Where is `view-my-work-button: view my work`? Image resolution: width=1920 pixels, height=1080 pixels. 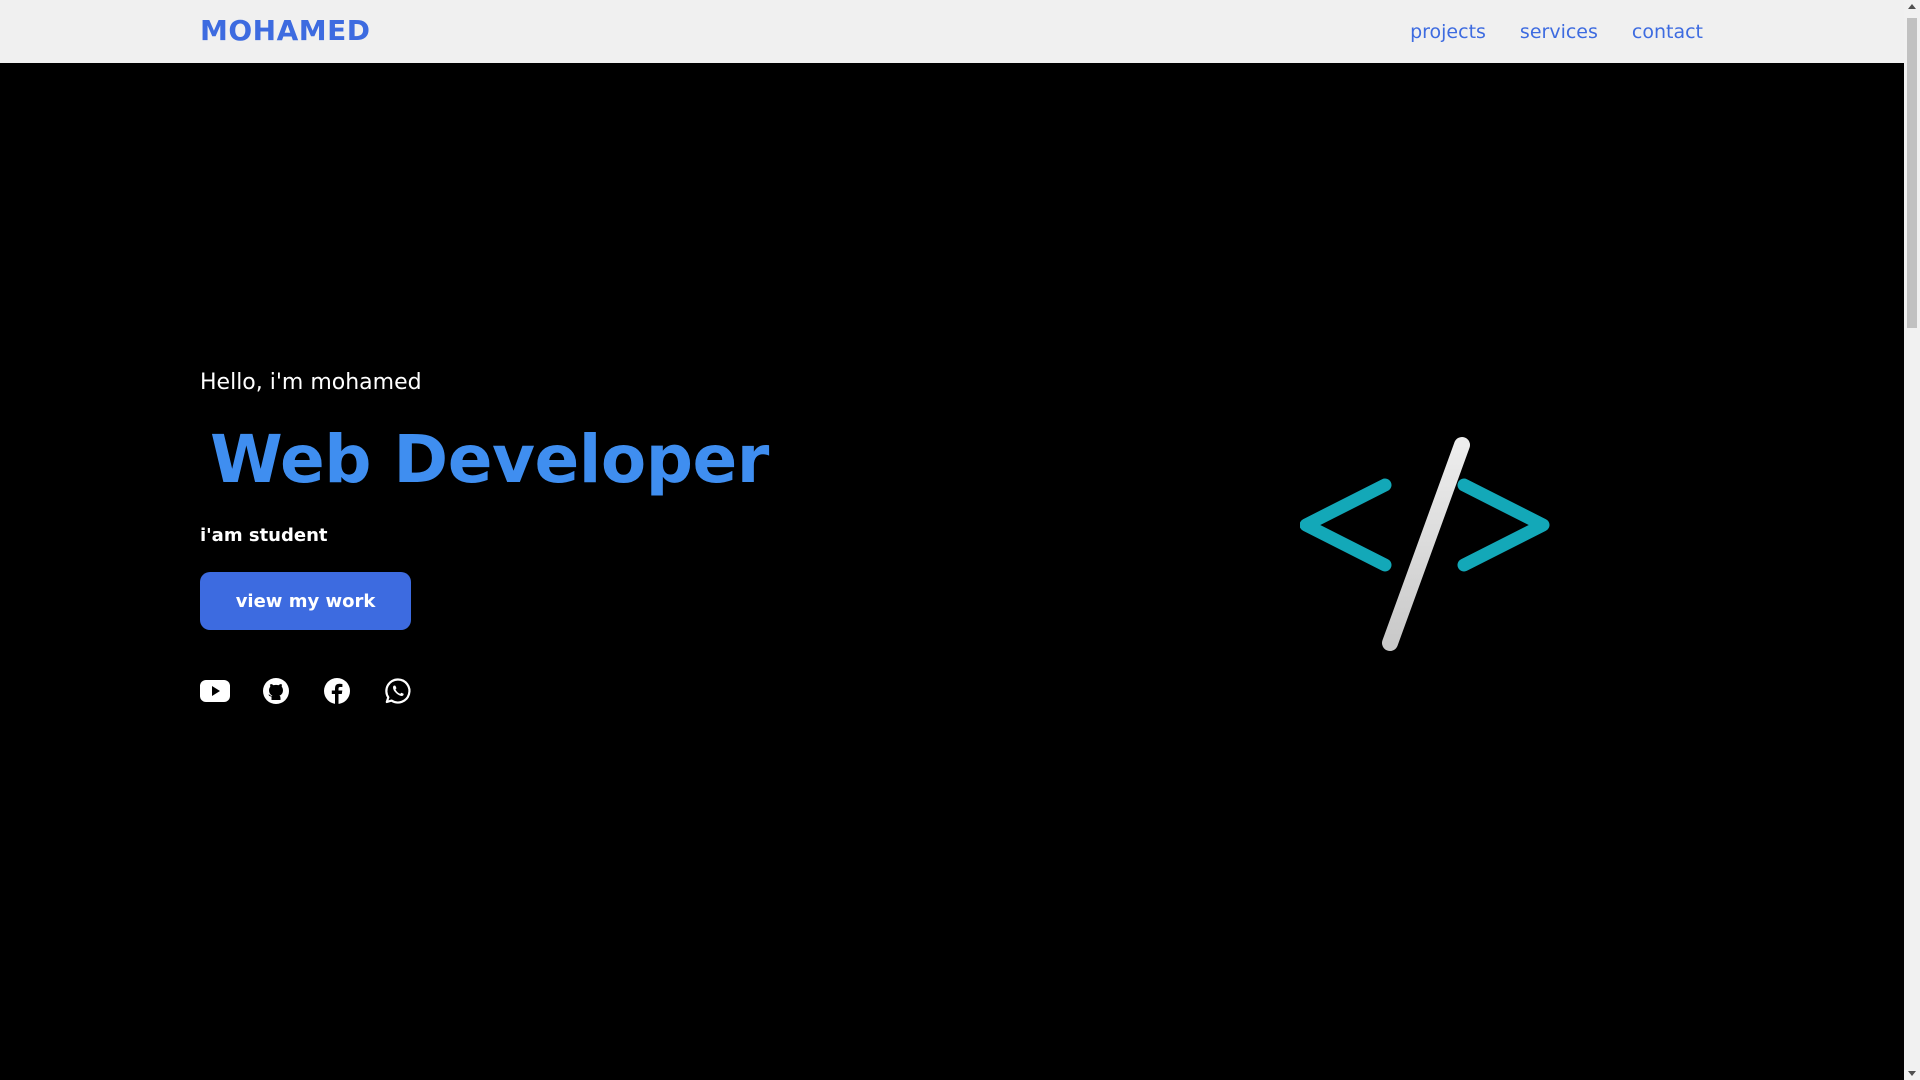
view-my-work-button: view my work is located at coordinates (305, 601).